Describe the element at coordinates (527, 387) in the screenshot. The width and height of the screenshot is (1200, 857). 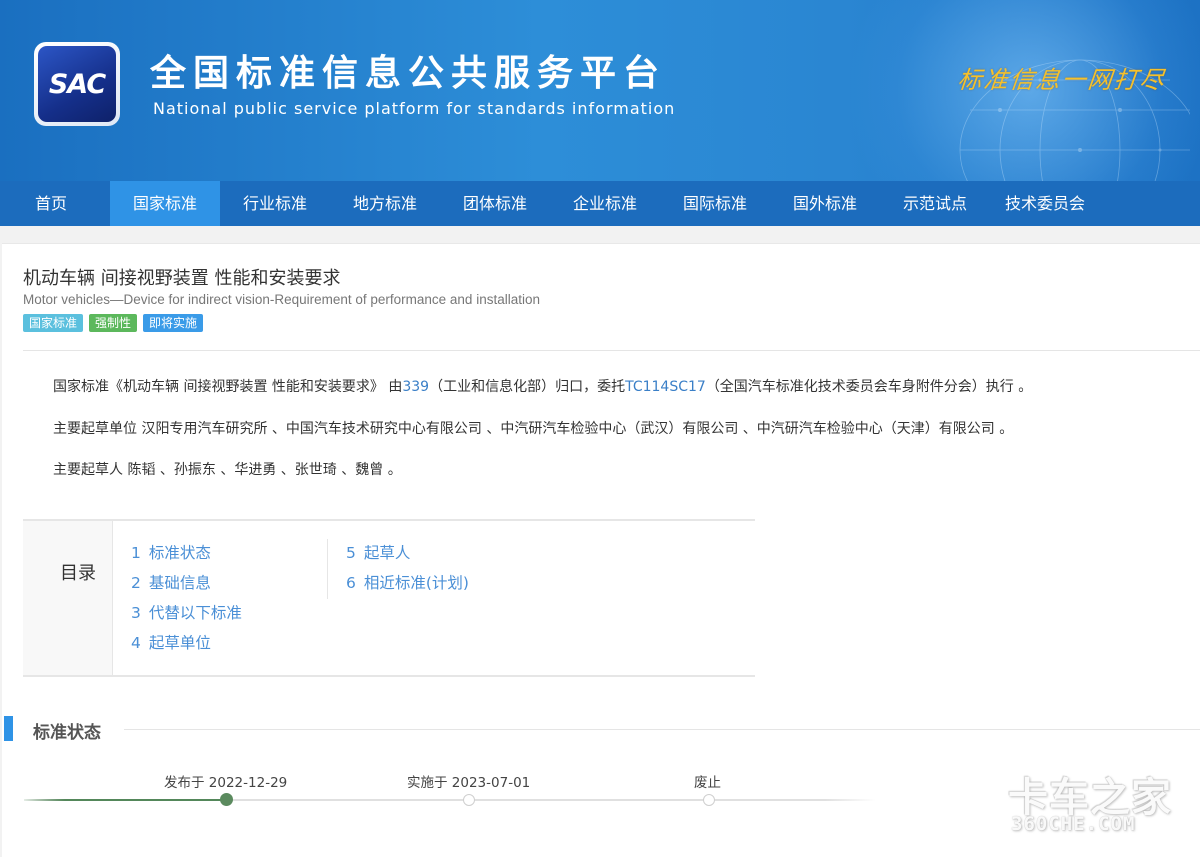
I see `summary-p1-mid: （工业和信息化部）归口，委托` at that location.